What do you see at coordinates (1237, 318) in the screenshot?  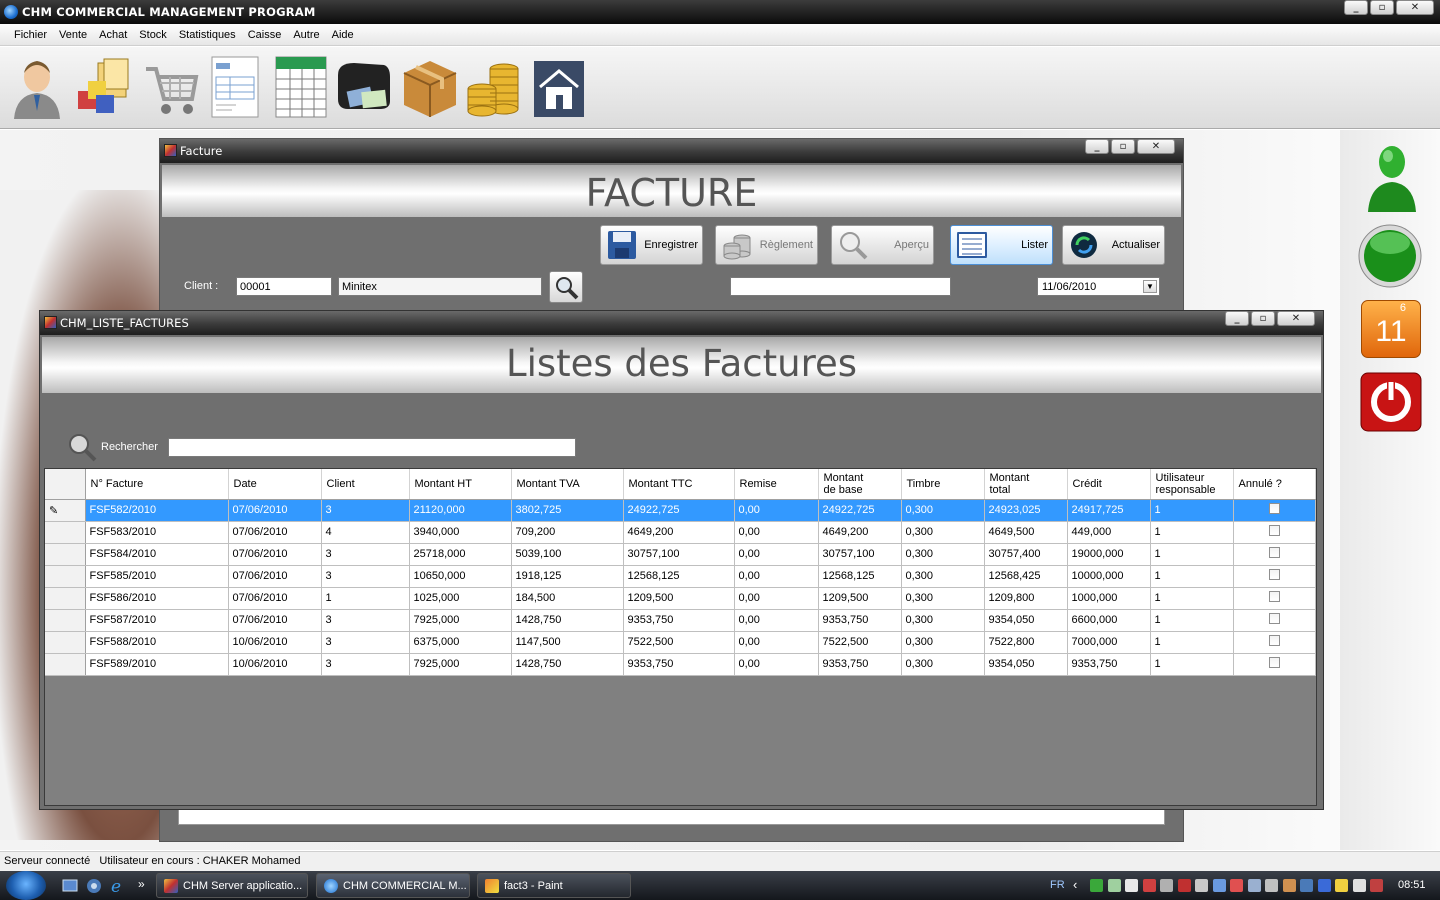 I see `liste-minimize-button: _` at bounding box center [1237, 318].